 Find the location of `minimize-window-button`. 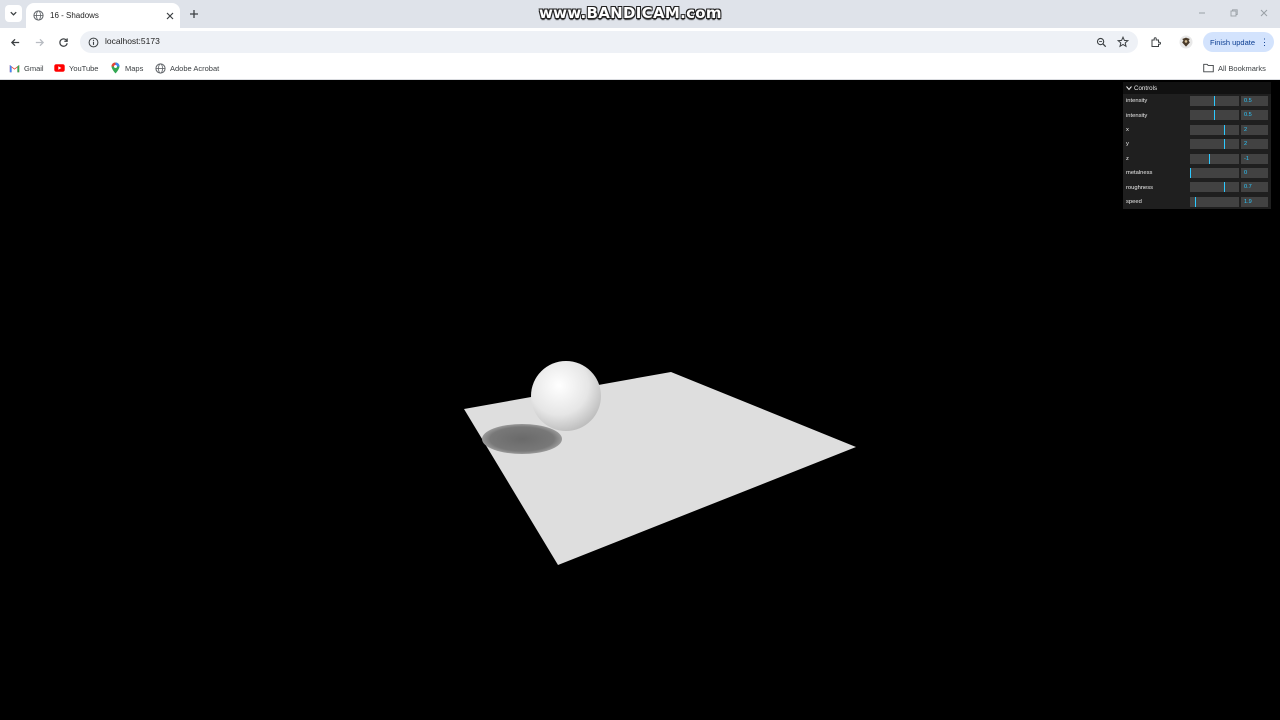

minimize-window-button is located at coordinates (1202, 13).